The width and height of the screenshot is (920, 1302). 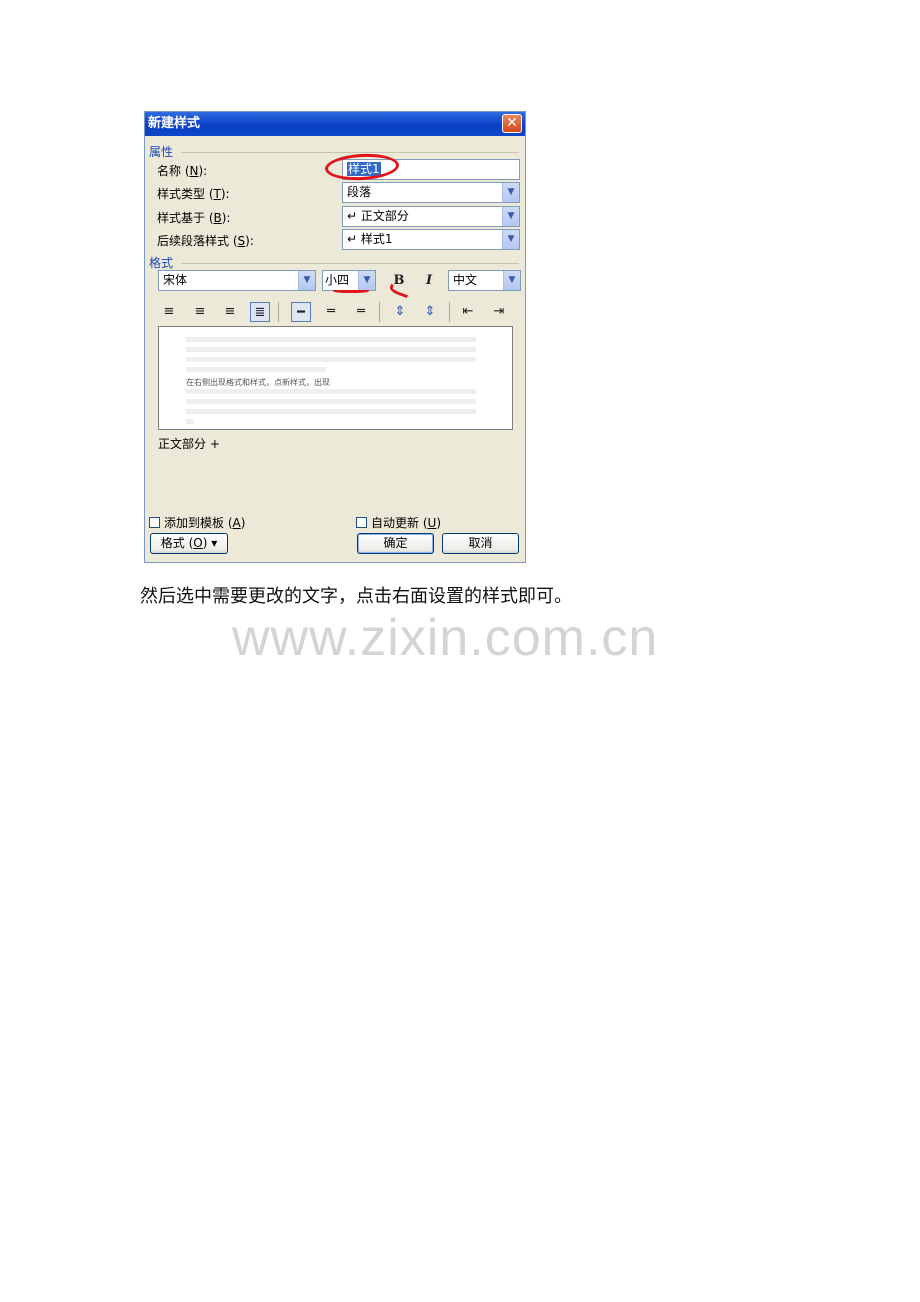 What do you see at coordinates (205, 241) in the screenshot?
I see `next-style-label: 后续段落样式 (S):` at bounding box center [205, 241].